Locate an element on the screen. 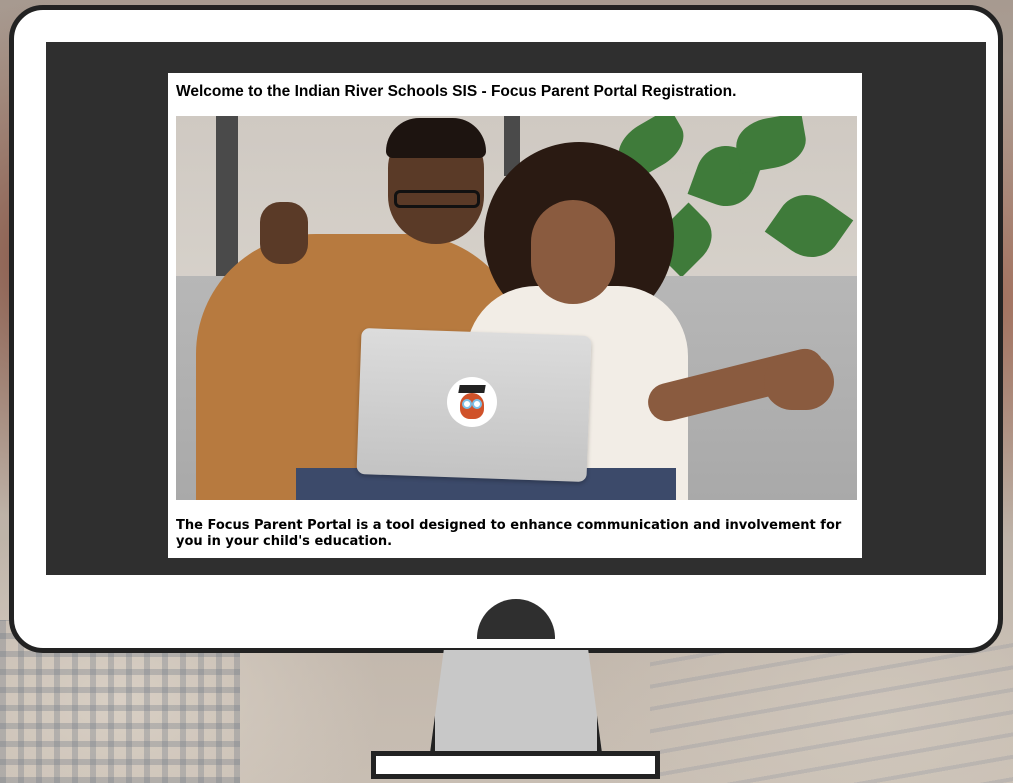 The image size is (1013, 783). laptop-logo-badge is located at coordinates (472, 402).